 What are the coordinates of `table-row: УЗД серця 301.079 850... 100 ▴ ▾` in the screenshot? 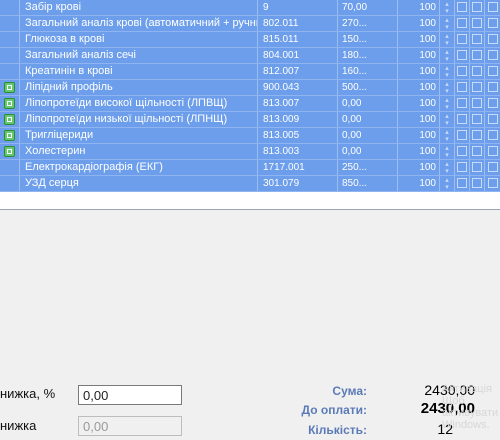 It's located at (250, 184).